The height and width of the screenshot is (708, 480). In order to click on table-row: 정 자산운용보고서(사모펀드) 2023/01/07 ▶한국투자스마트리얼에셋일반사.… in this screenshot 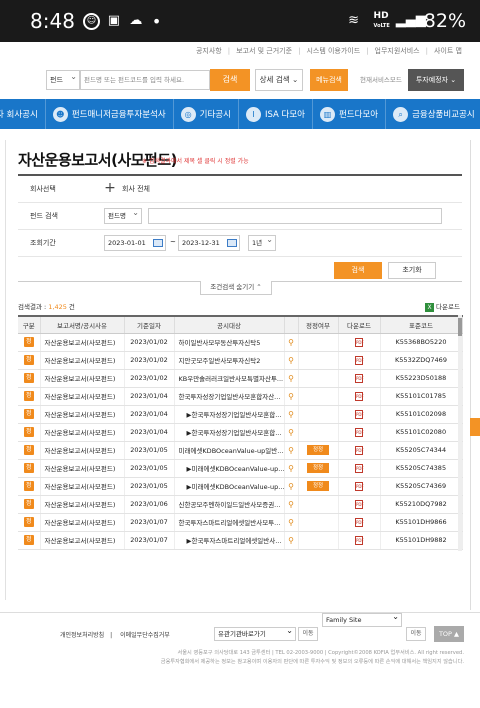, I will do `click(240, 540)`.